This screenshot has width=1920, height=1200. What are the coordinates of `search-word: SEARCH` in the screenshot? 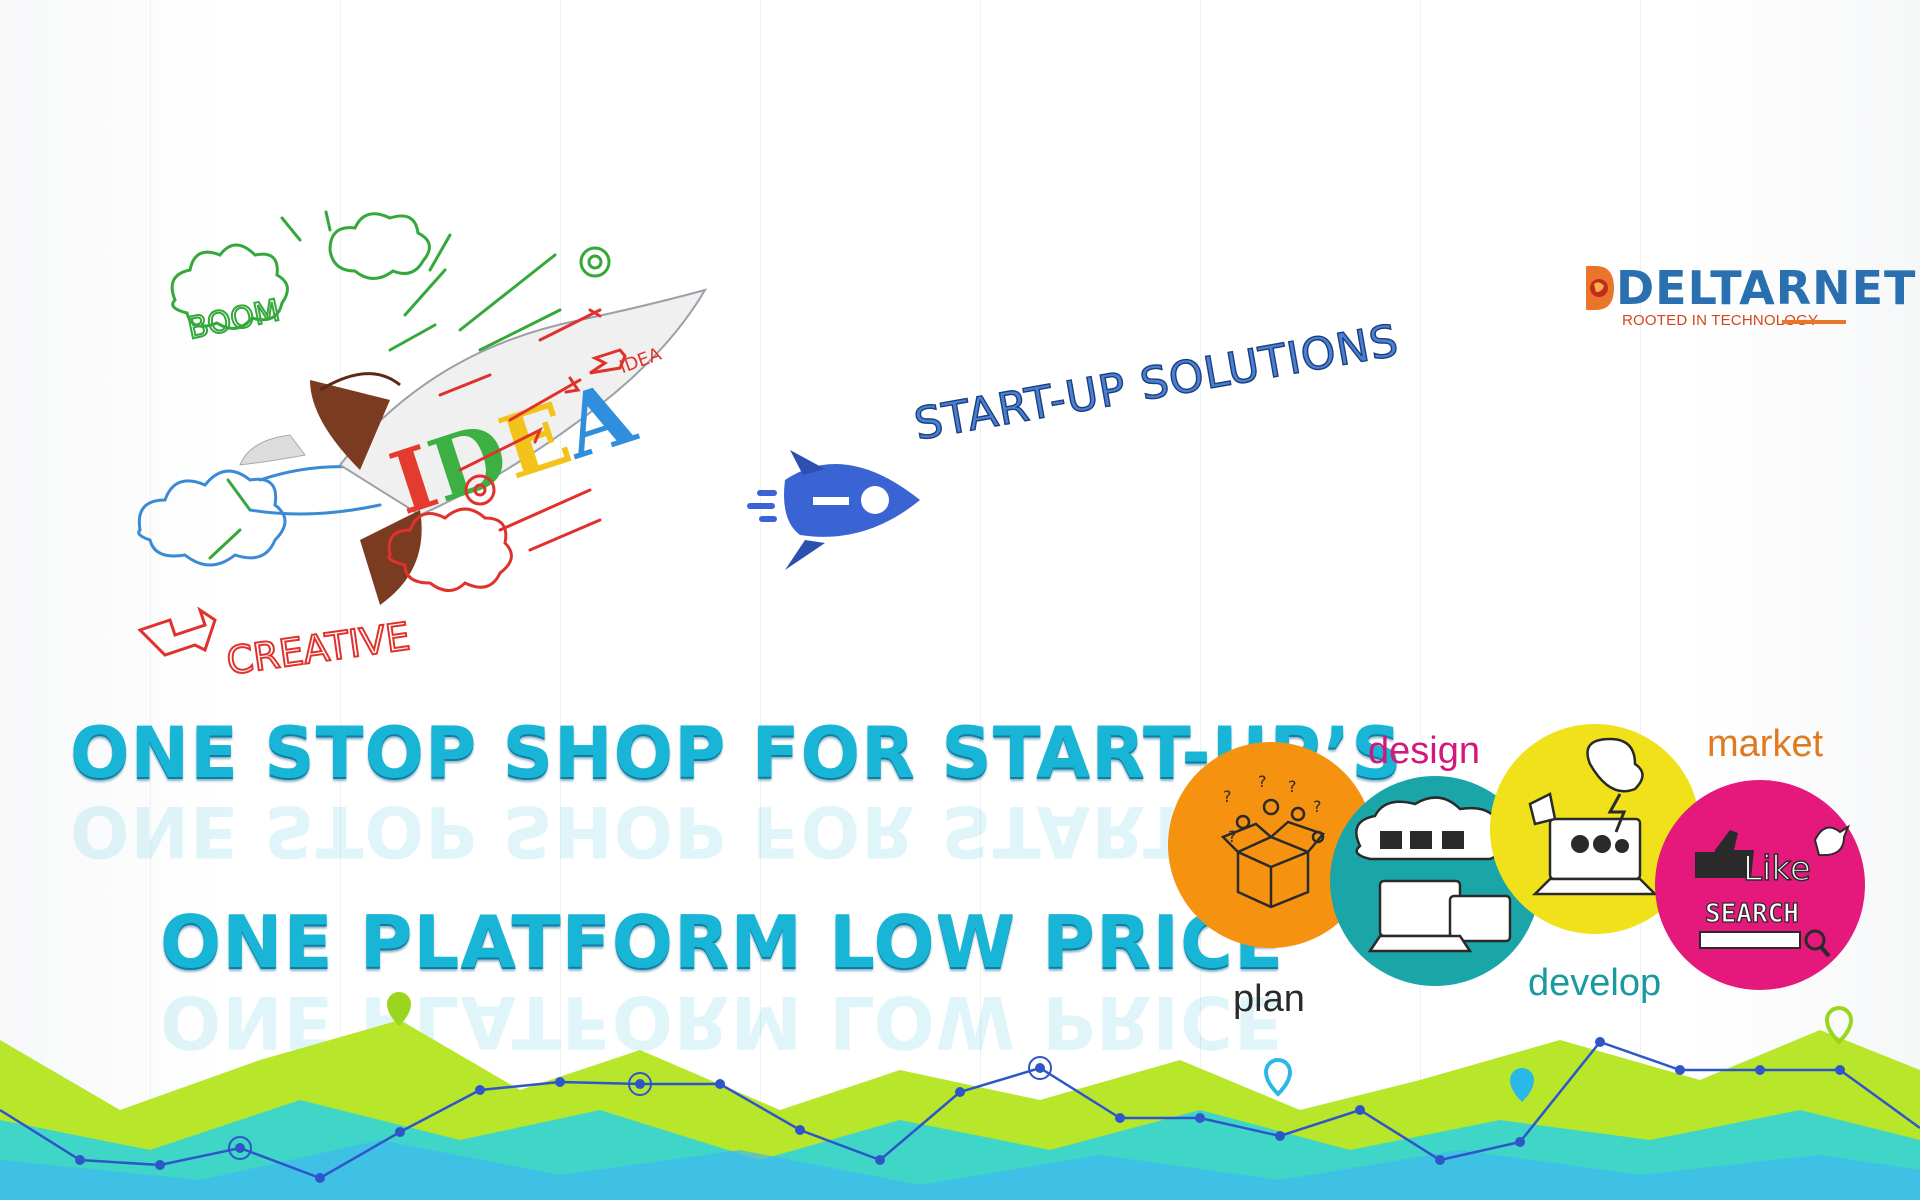 It's located at (1752, 914).